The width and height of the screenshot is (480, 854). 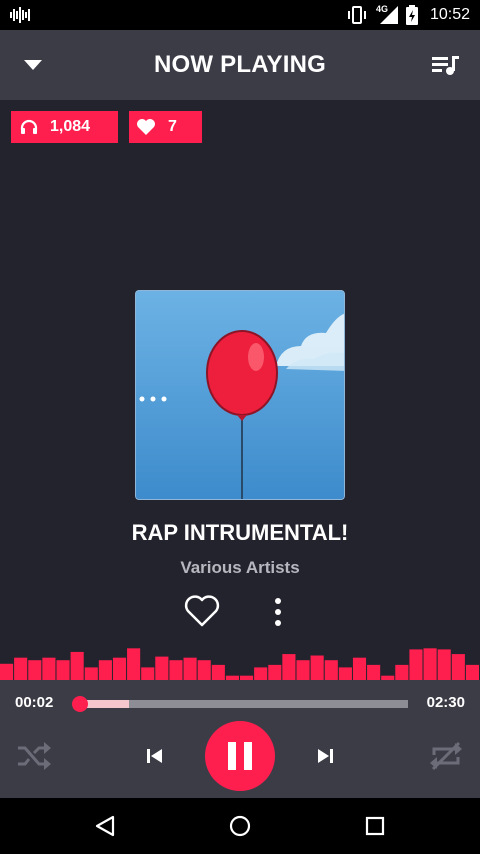 I want to click on player-controls: 00:02 02:30, so click(x=240, y=739).